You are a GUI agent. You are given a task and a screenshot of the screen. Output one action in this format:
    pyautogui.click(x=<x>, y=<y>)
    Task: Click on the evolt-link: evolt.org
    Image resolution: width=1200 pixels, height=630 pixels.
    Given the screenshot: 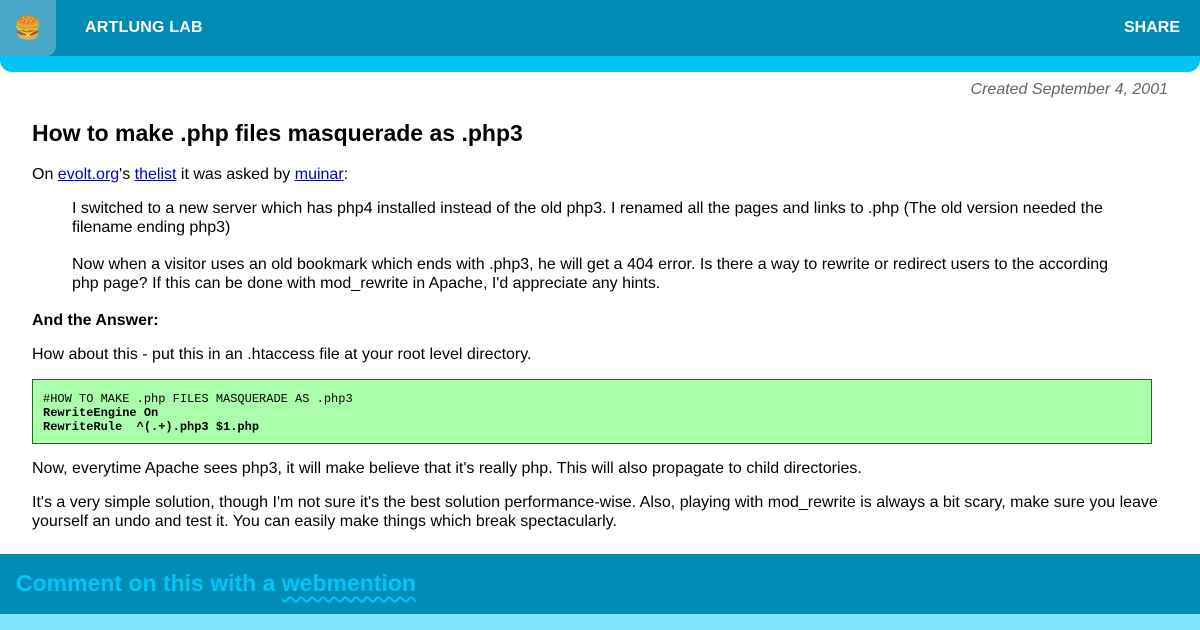 What is the action you would take?
    pyautogui.click(x=88, y=174)
    